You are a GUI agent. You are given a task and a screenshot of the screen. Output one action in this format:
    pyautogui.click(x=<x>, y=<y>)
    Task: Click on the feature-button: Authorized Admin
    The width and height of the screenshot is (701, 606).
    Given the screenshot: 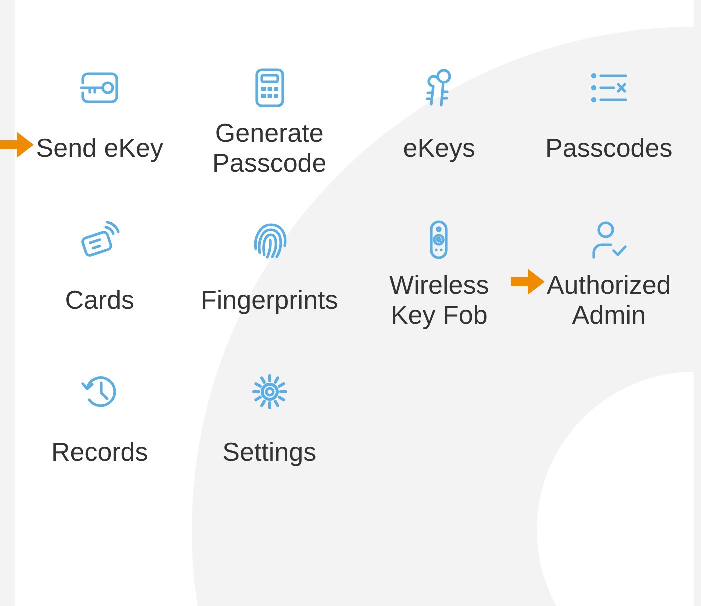 What is the action you would take?
    pyautogui.click(x=609, y=275)
    